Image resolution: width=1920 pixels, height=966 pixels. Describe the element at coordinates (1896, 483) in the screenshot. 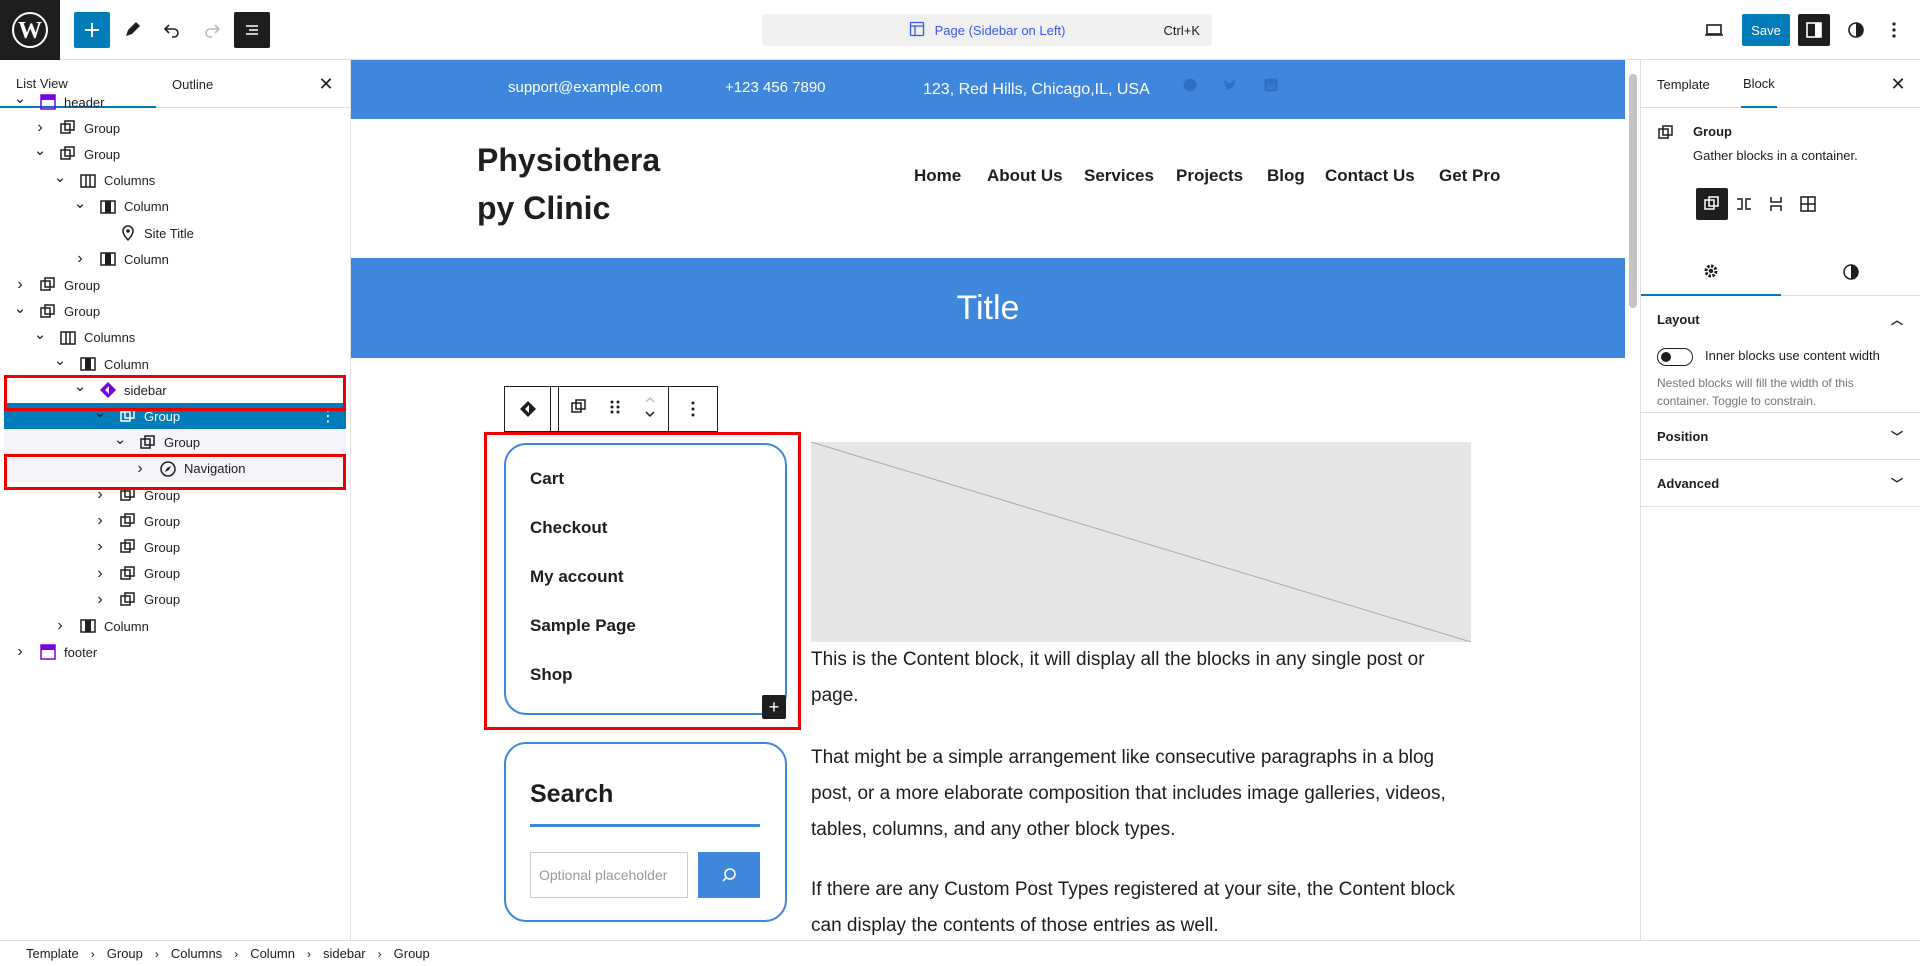

I see `chevron-down-icon: ﹀` at that location.